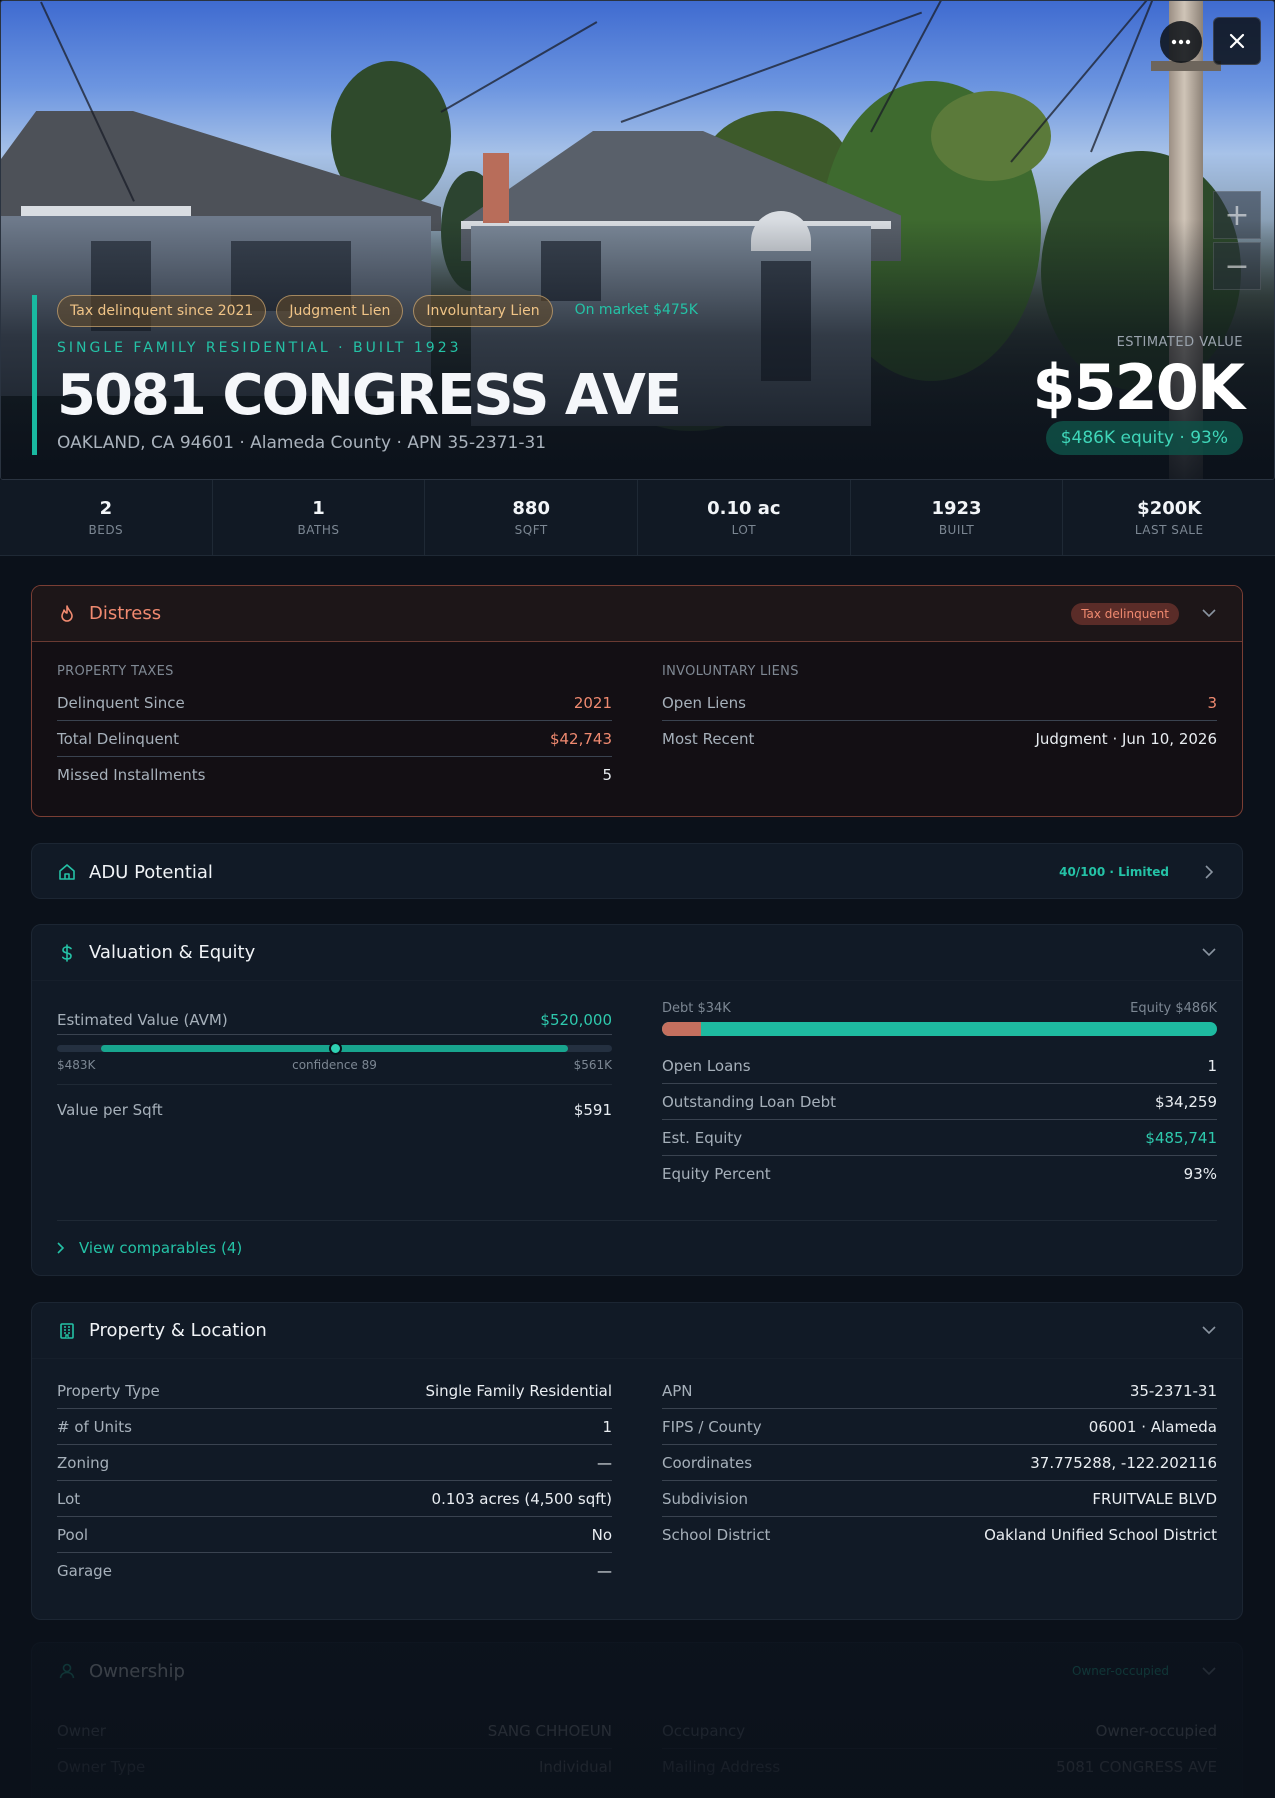 This screenshot has width=1275, height=1798. I want to click on more-options-button, so click(1181, 42).